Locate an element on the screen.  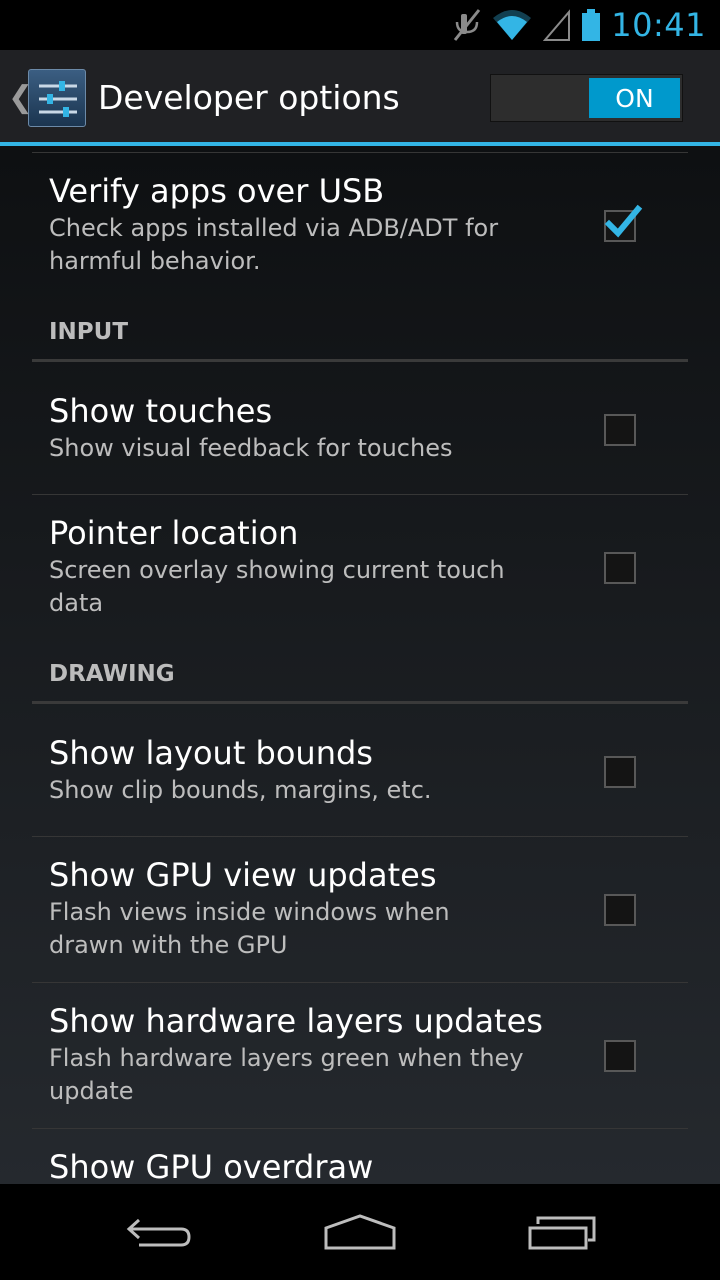
page-title: Developer options is located at coordinates (249, 97).